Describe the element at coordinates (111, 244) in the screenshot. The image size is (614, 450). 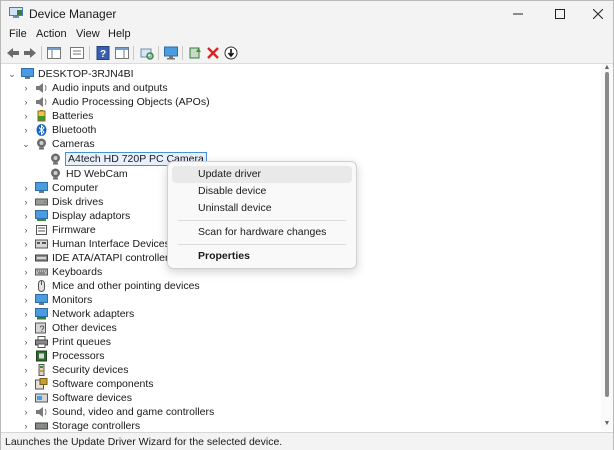
I see `tree-node-label: Human Interface Devices` at that location.